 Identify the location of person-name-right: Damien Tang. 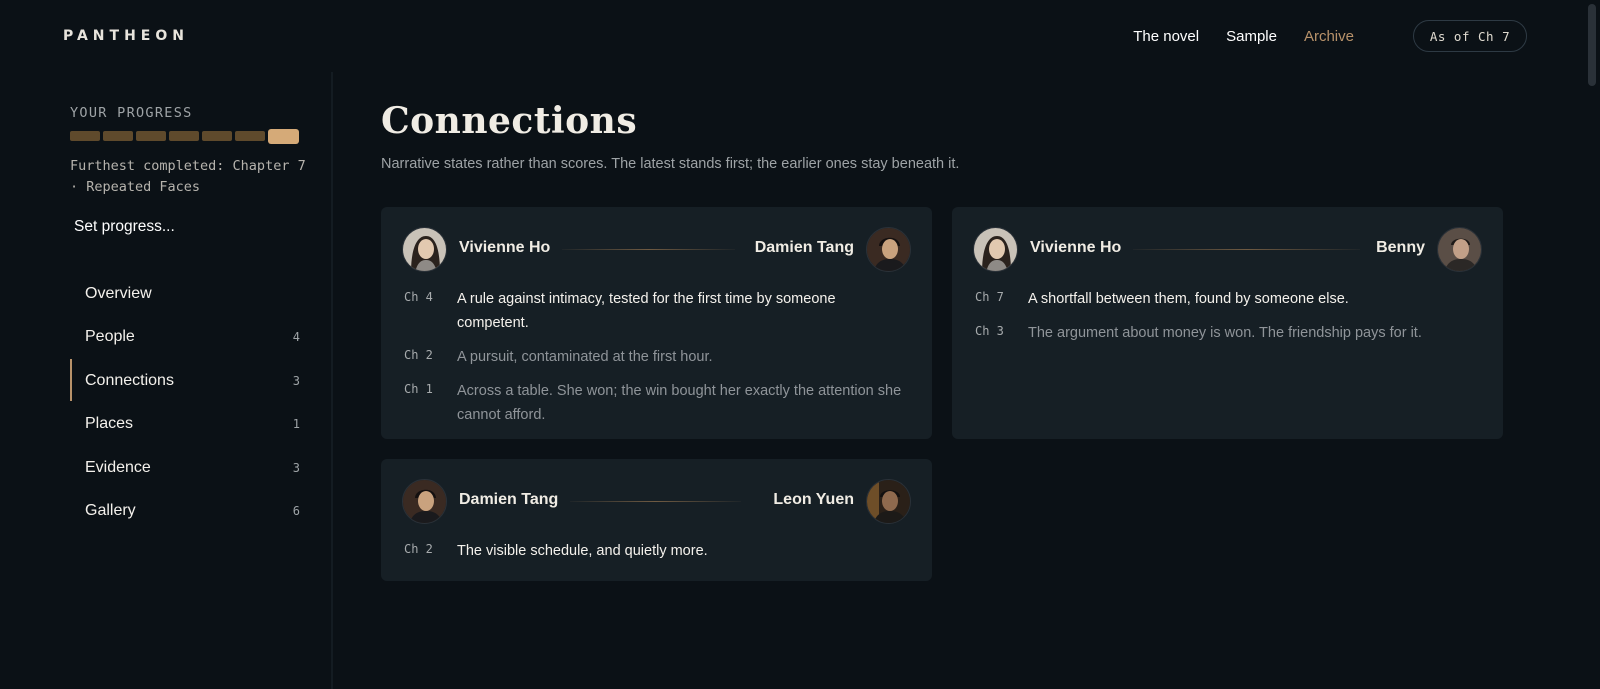
(804, 248).